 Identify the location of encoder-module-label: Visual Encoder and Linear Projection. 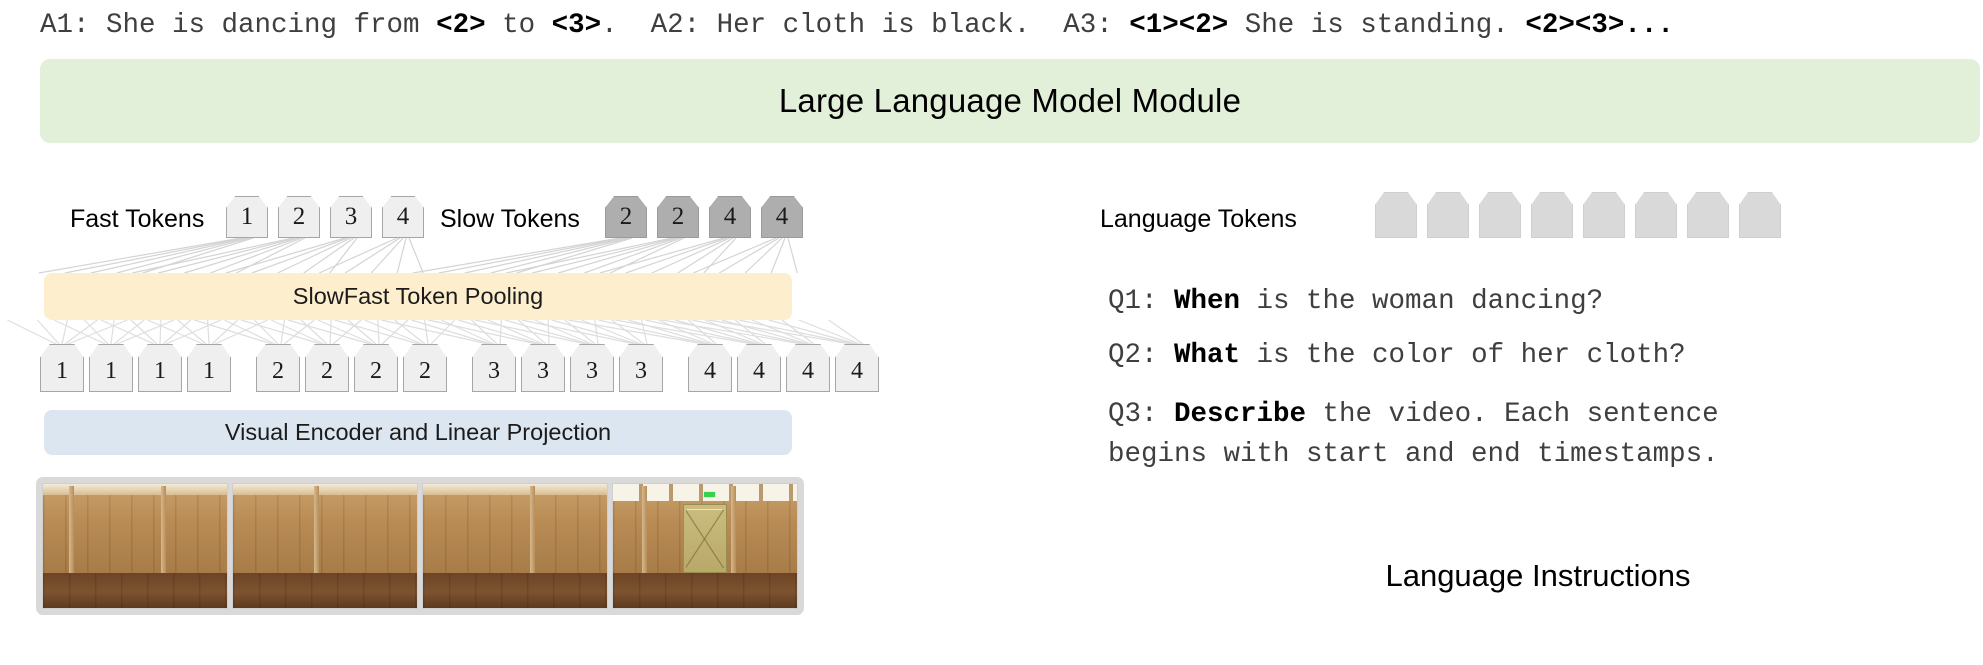
(418, 432).